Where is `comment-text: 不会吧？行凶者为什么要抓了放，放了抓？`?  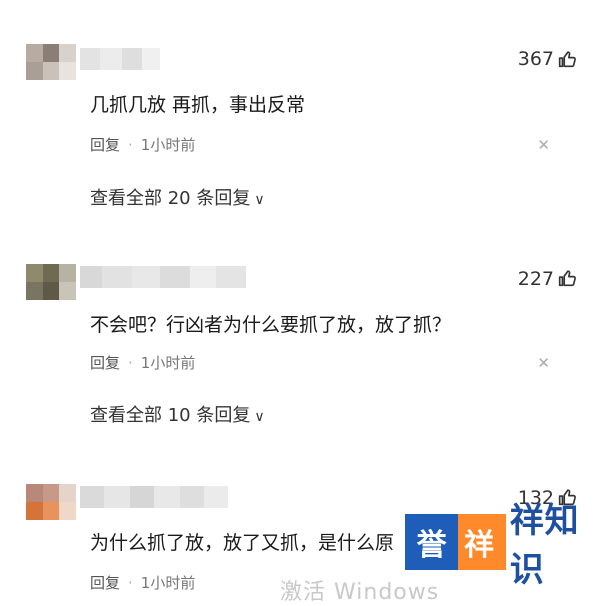
comment-text: 不会吧？行凶者为什么要抓了放，放了抓？ is located at coordinates (271, 325).